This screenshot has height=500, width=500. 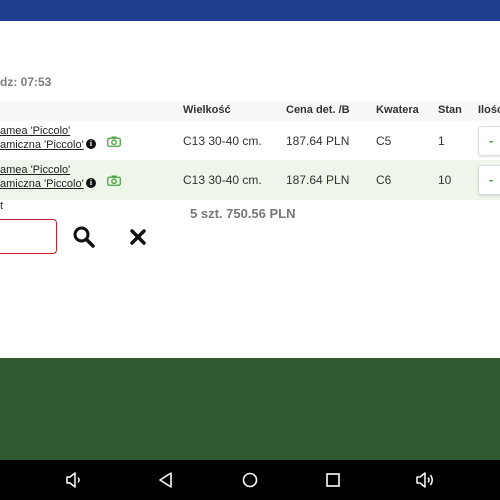 What do you see at coordinates (318, 110) in the screenshot?
I see `column-header-price: Cena det. /B` at bounding box center [318, 110].